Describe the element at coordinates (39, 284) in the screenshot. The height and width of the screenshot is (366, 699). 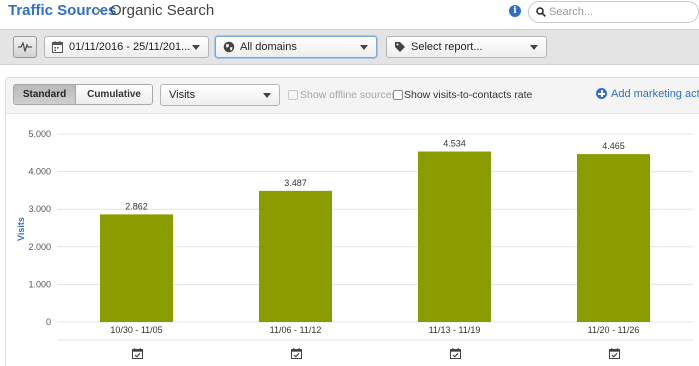
I see `y-tick-label: 1.000` at that location.